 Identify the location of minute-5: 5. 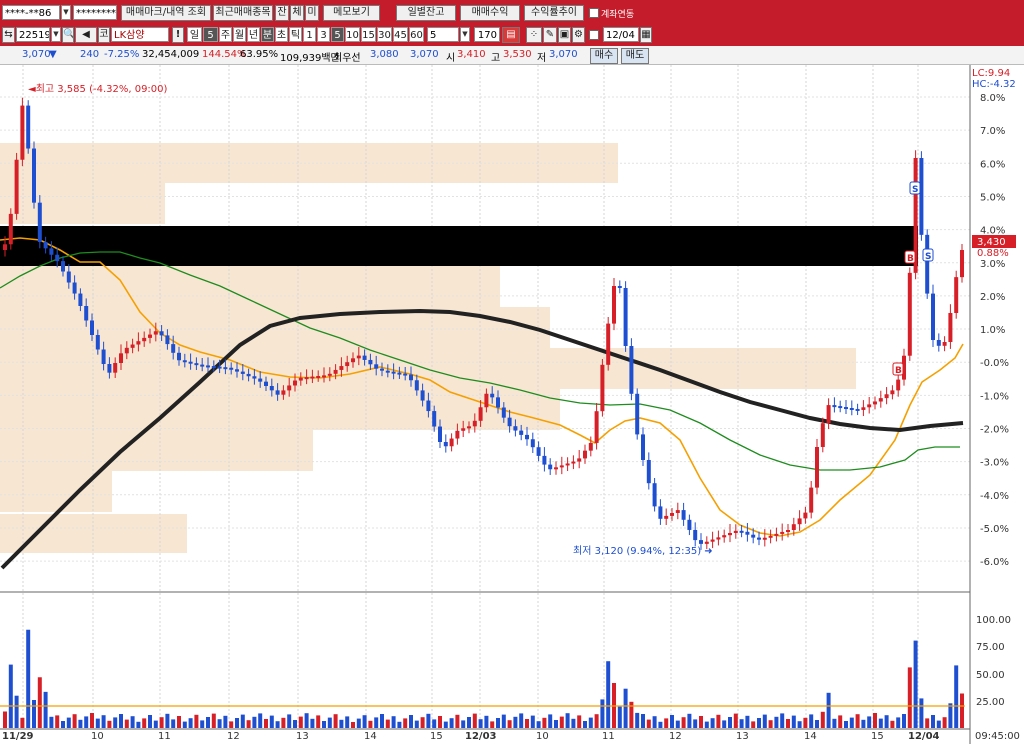
(337, 34).